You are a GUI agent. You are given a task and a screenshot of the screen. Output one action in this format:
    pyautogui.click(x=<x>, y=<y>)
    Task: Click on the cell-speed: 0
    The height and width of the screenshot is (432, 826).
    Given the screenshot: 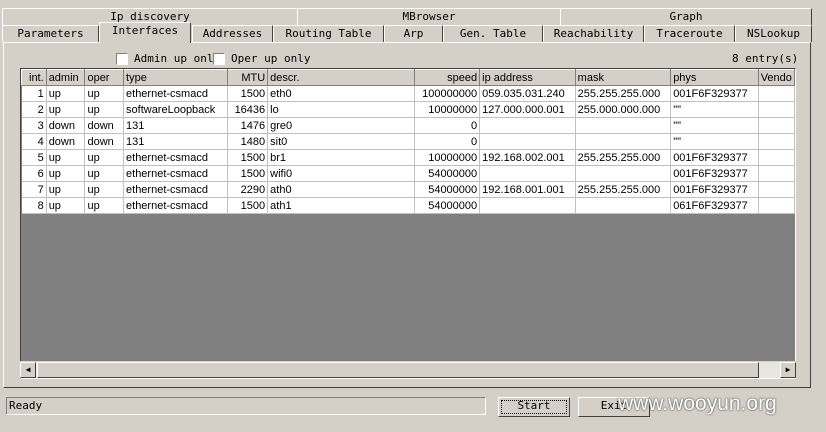 What is the action you would take?
    pyautogui.click(x=447, y=125)
    